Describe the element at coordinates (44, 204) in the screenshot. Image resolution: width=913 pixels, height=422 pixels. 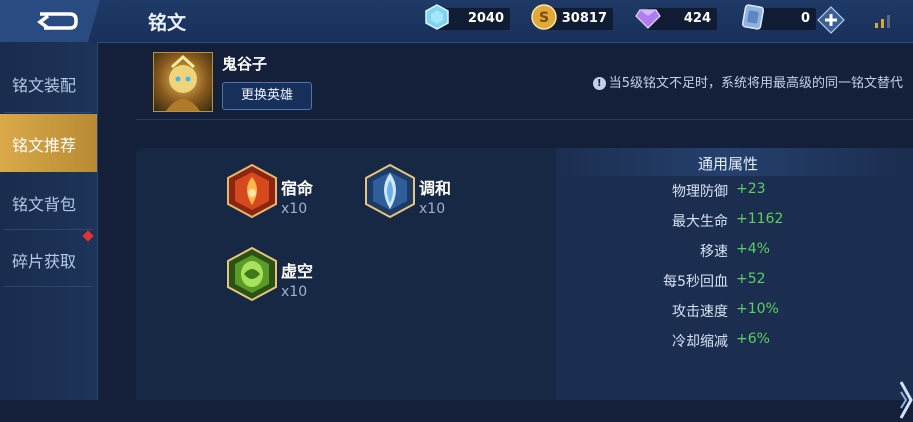
I see `sidebar-item-label: 铭文背包` at that location.